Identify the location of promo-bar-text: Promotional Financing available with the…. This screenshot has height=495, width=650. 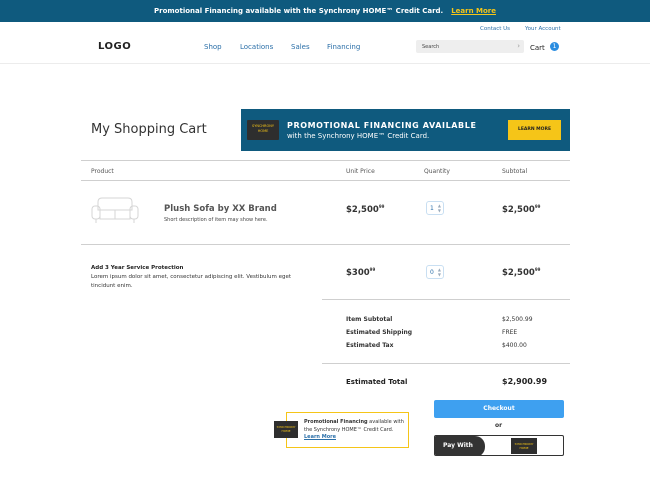
(299, 11).